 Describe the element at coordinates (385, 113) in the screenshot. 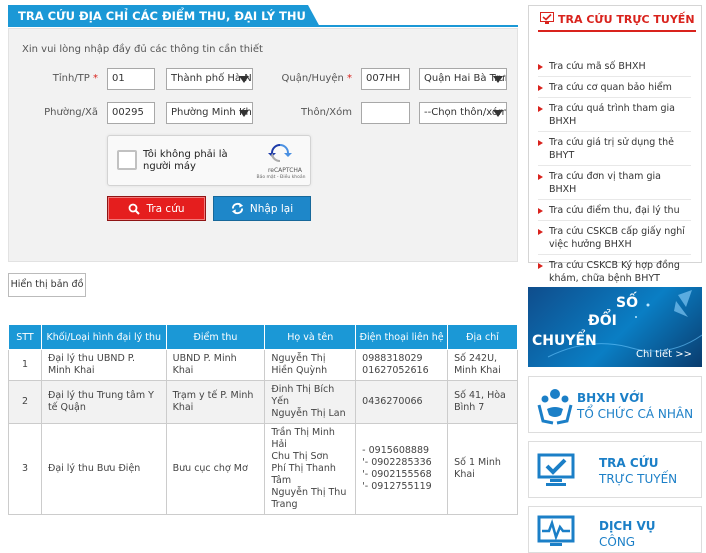

I see `village-code-input` at that location.